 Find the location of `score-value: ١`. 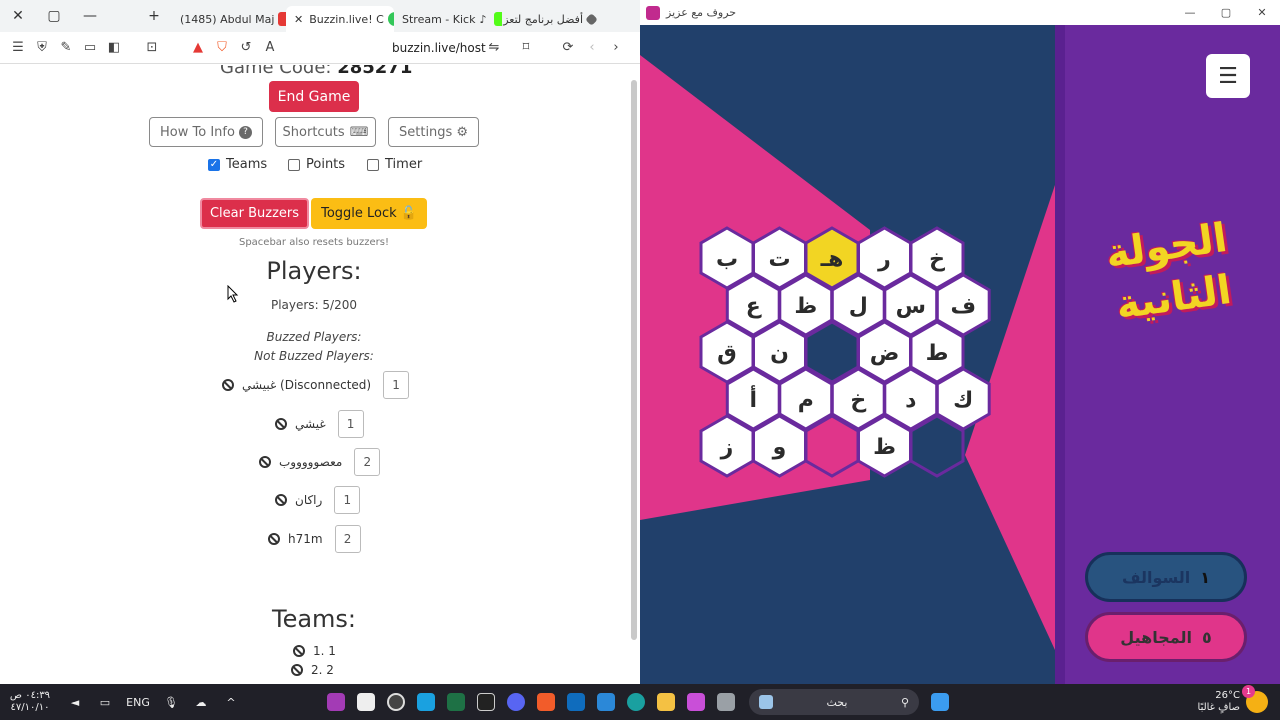

score-value: ١ is located at coordinates (1205, 577).